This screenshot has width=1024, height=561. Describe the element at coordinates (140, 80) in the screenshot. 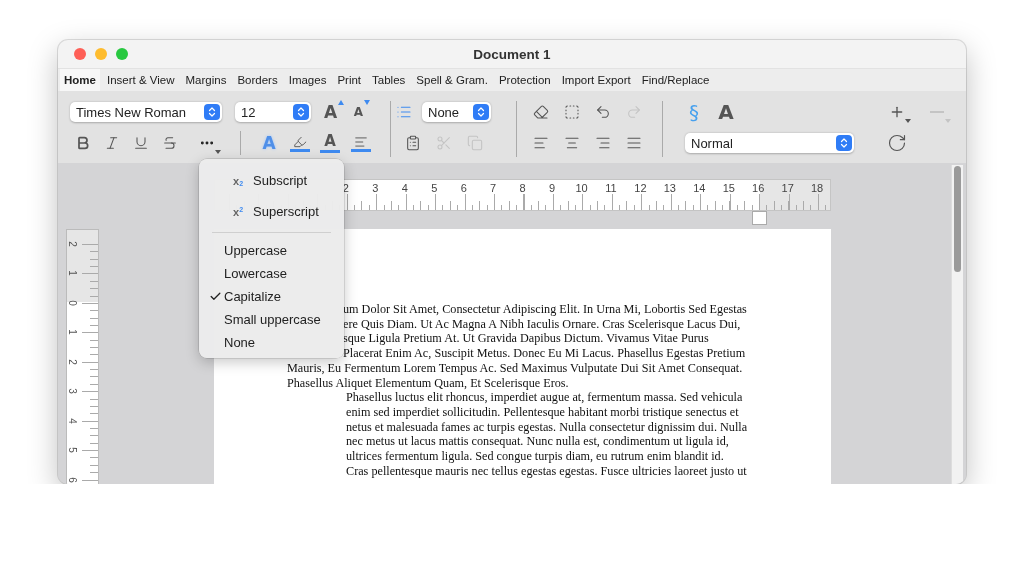

I see `tab: Insert & View` at that location.